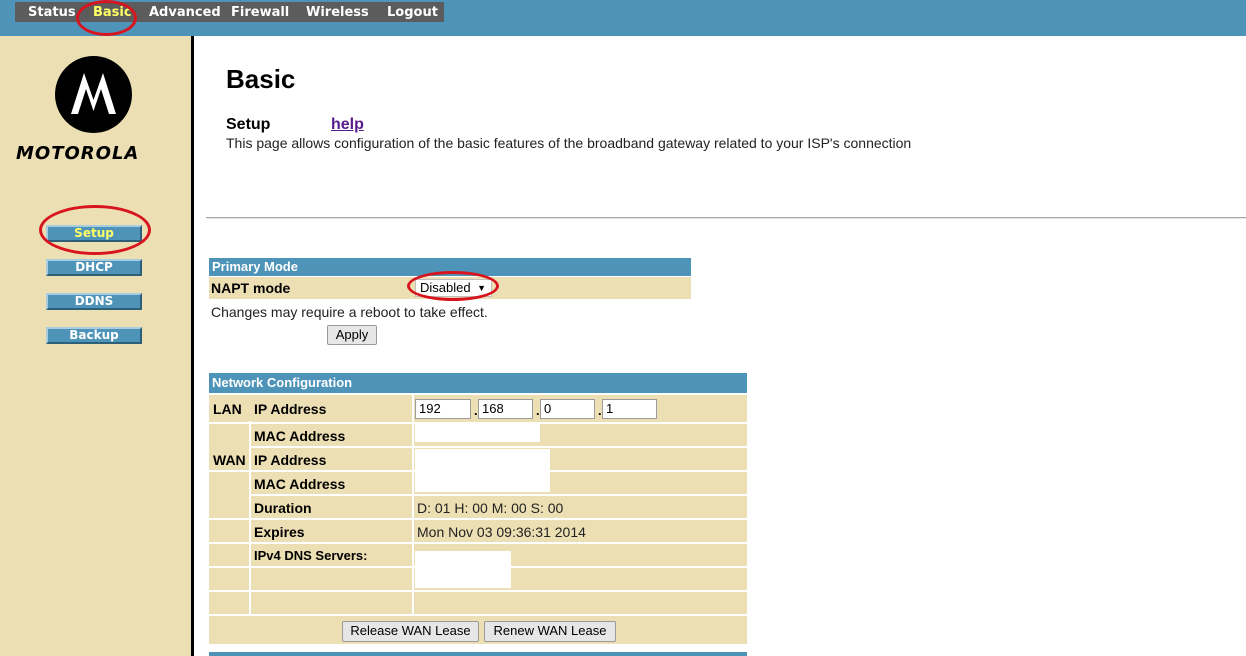  What do you see at coordinates (112, 12) in the screenshot?
I see `nav-basic: Basic` at bounding box center [112, 12].